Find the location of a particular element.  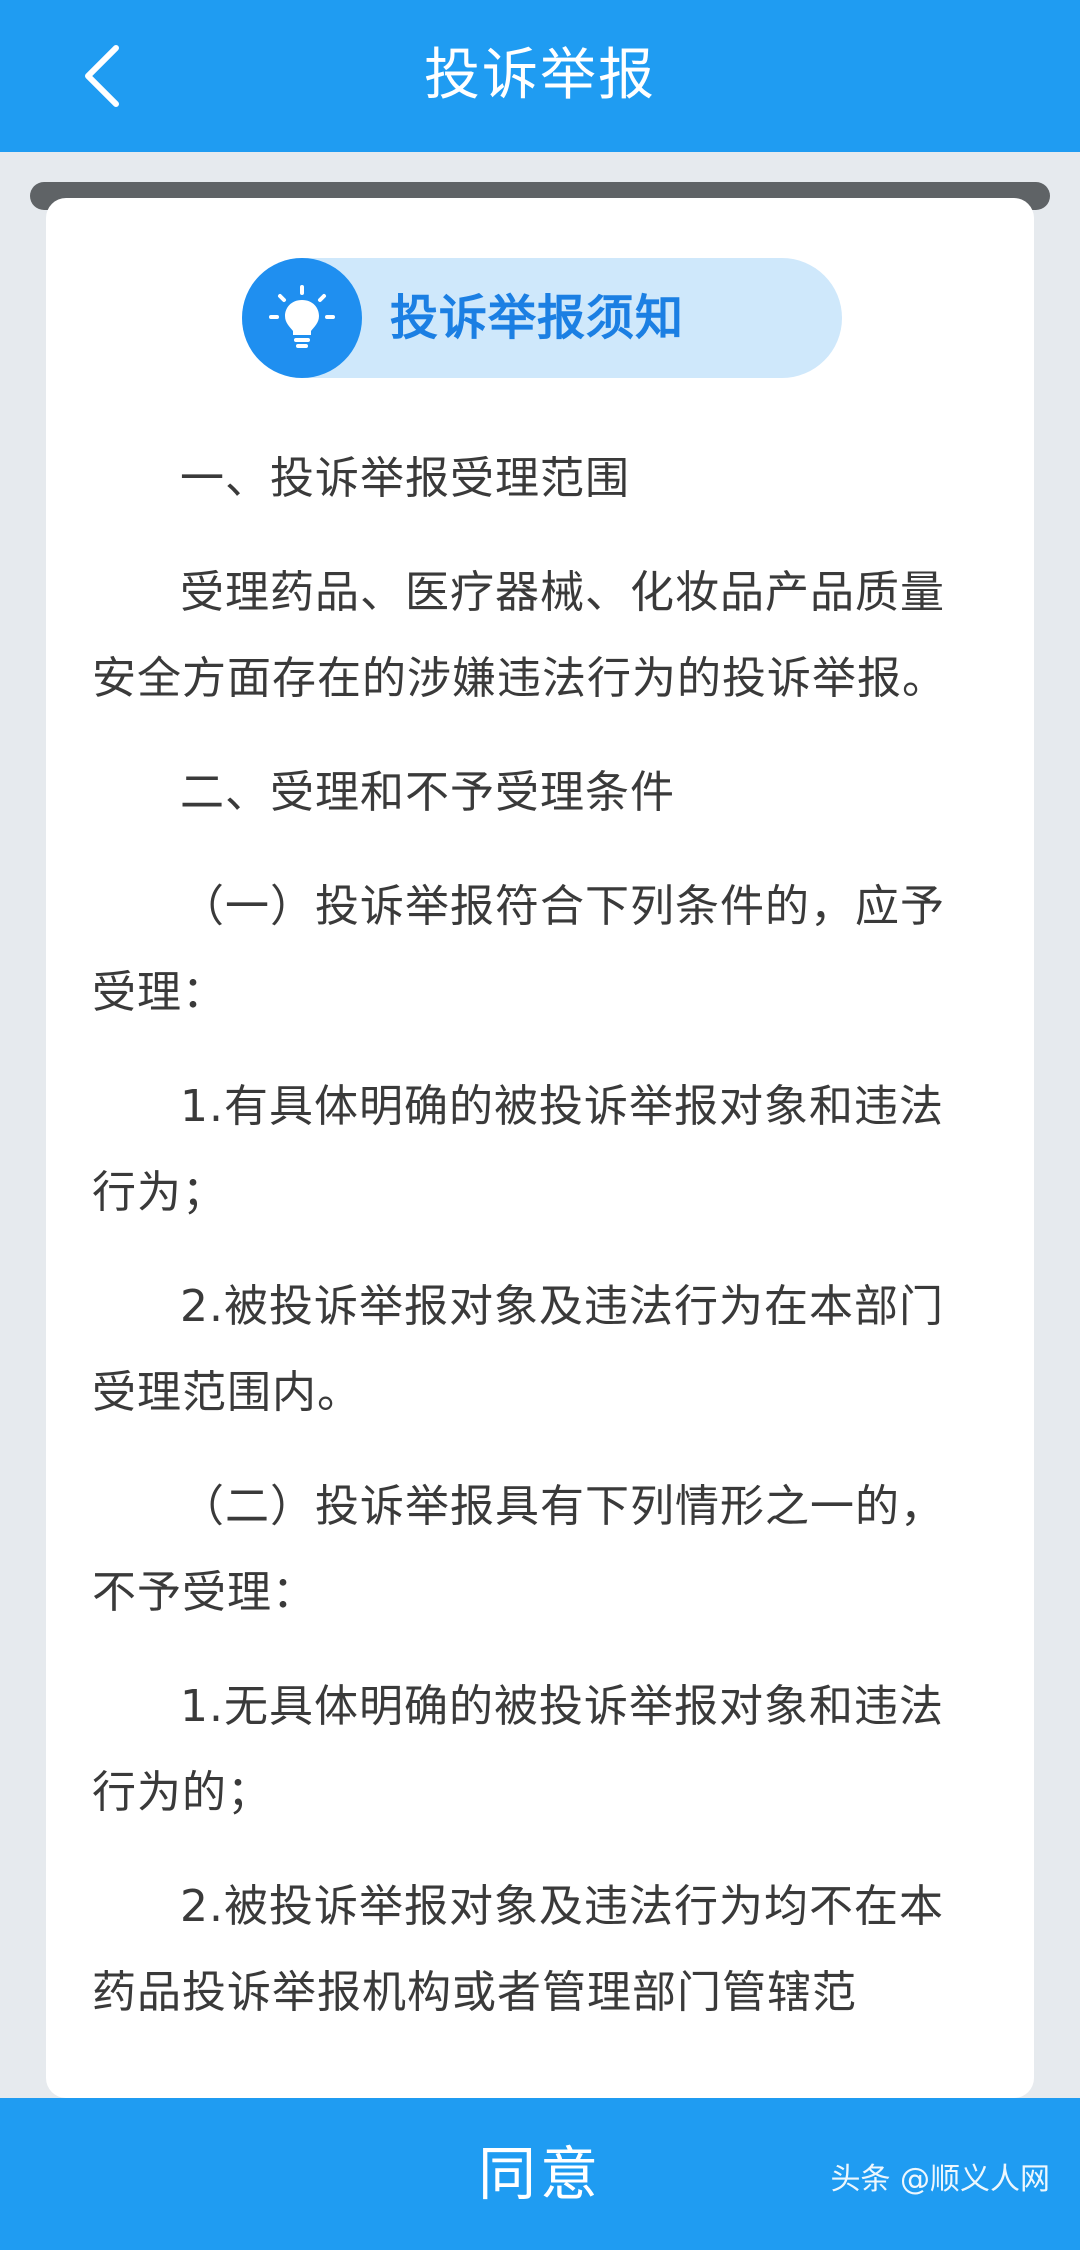

notice-header-pill: 投诉举报须知 is located at coordinates (542, 318).